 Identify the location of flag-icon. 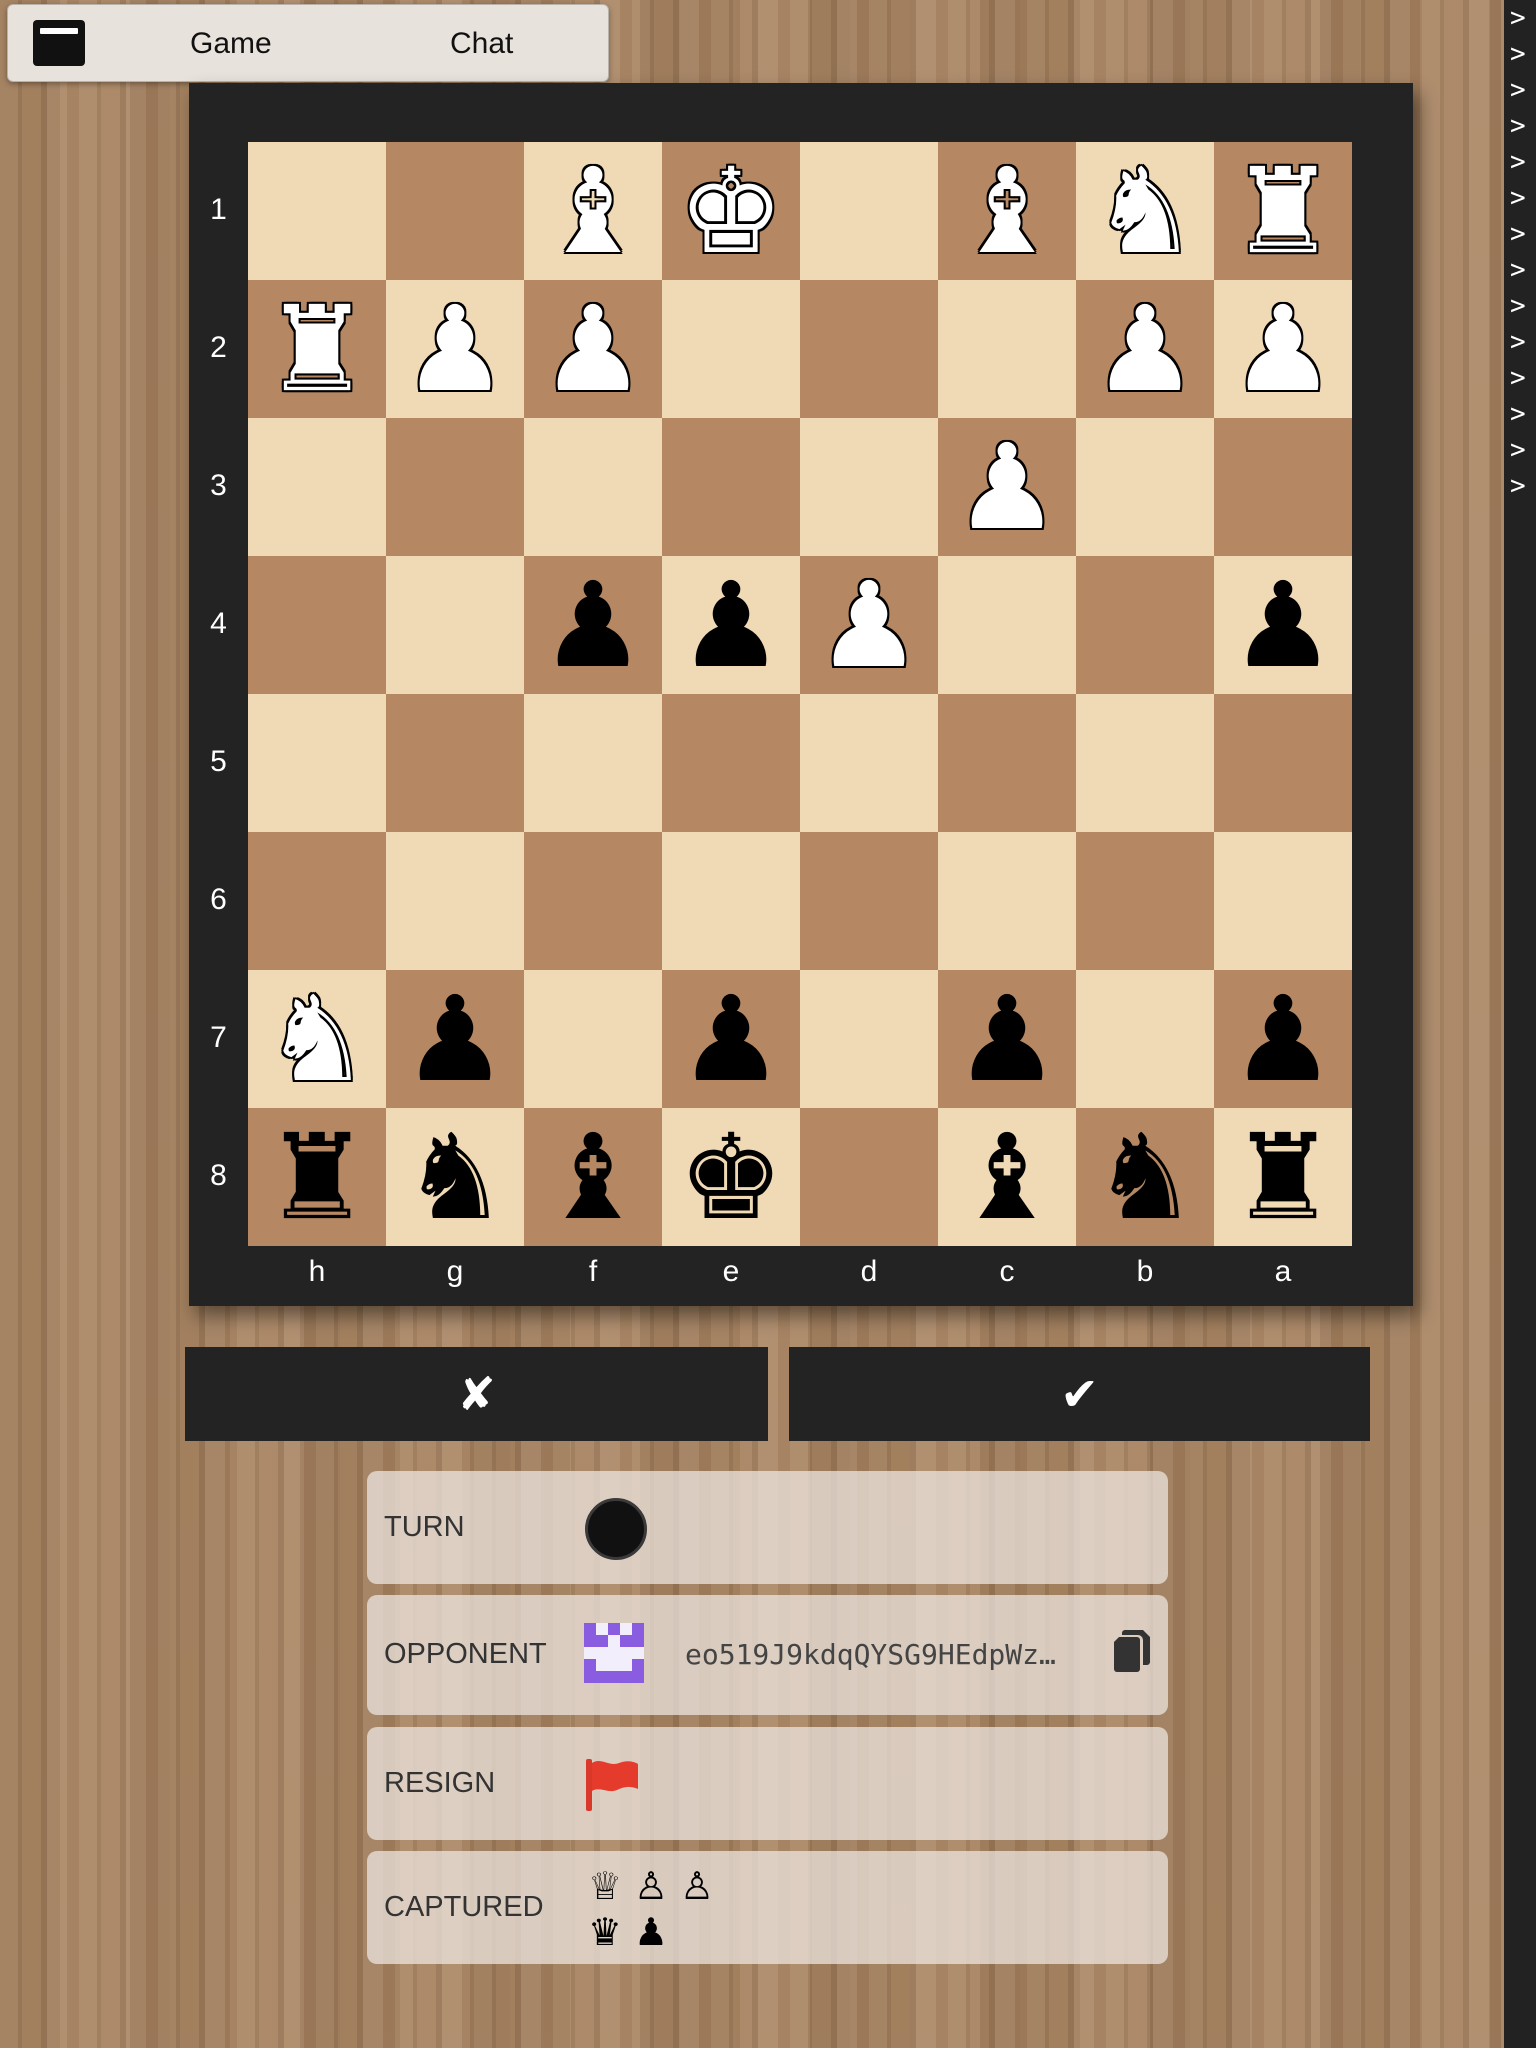
(612, 1783).